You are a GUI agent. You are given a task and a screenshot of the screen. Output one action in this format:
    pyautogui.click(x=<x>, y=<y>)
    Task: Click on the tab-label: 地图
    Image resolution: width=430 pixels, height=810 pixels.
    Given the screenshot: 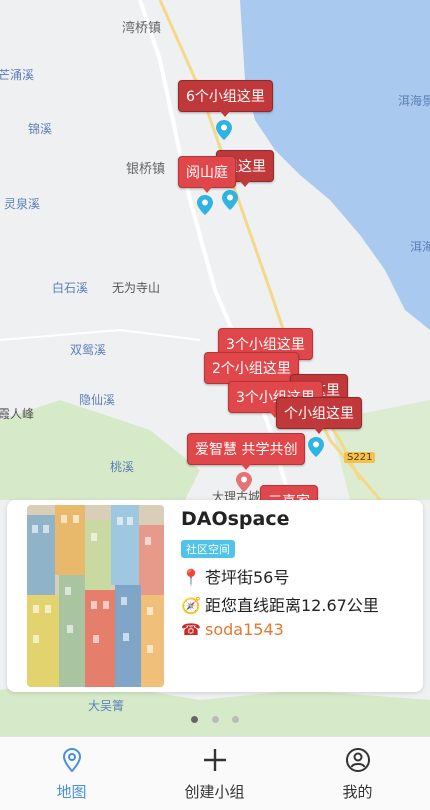 What is the action you would take?
    pyautogui.click(x=71, y=792)
    